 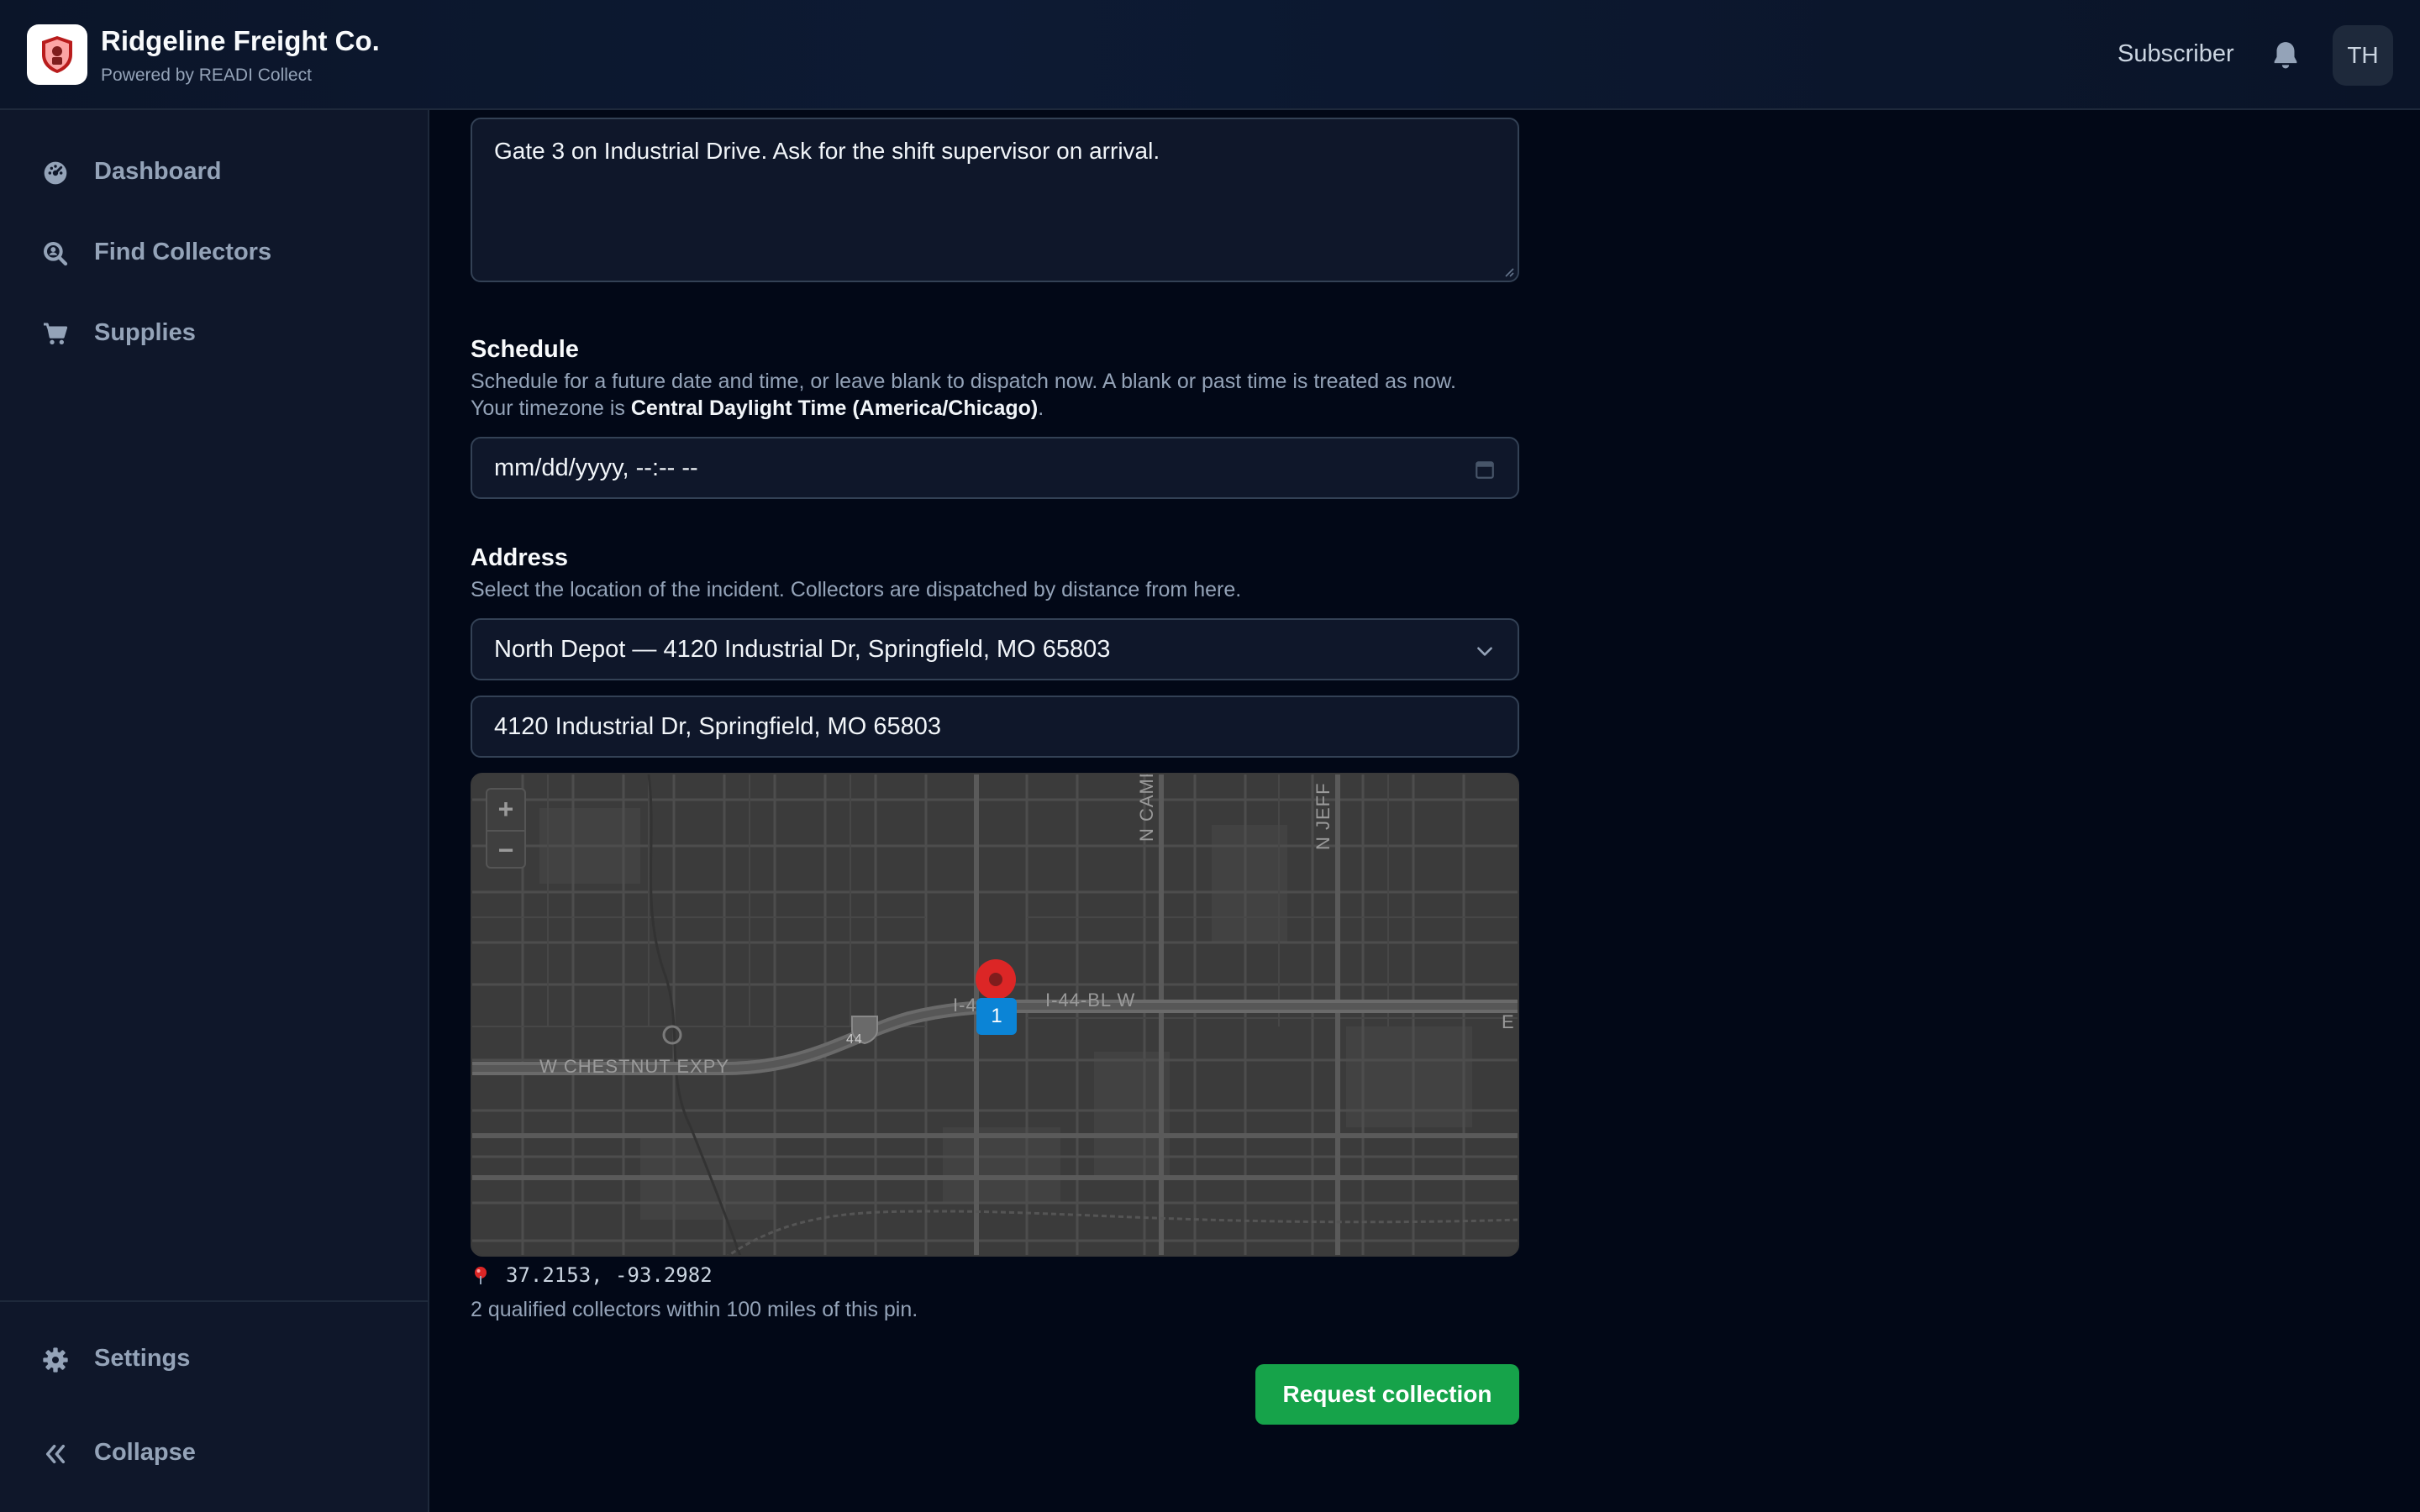 I want to click on calendar-icon, so click(x=1485, y=469).